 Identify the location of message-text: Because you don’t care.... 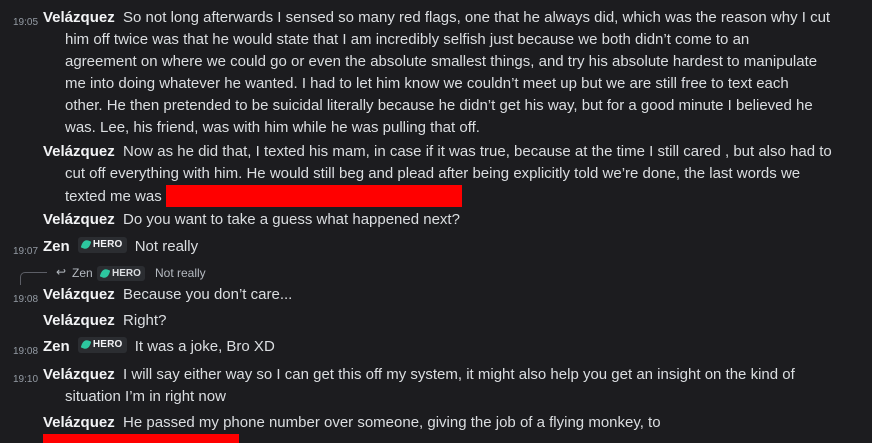
(208, 294).